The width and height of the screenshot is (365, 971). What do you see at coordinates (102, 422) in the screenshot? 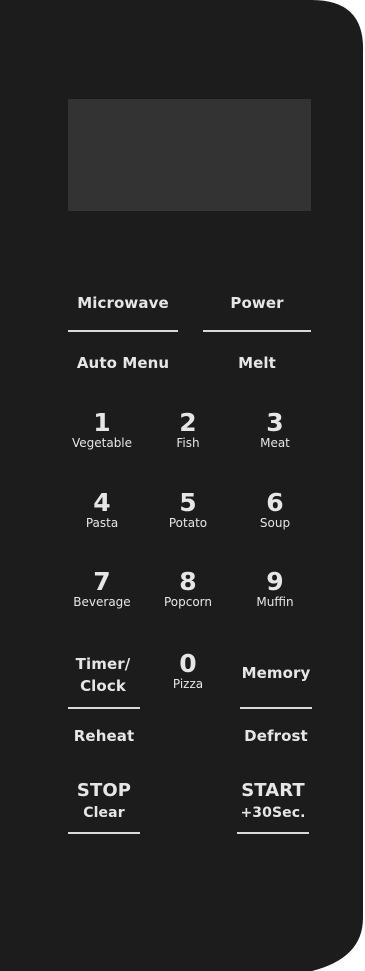
I see `key-1-digit: 1` at bounding box center [102, 422].